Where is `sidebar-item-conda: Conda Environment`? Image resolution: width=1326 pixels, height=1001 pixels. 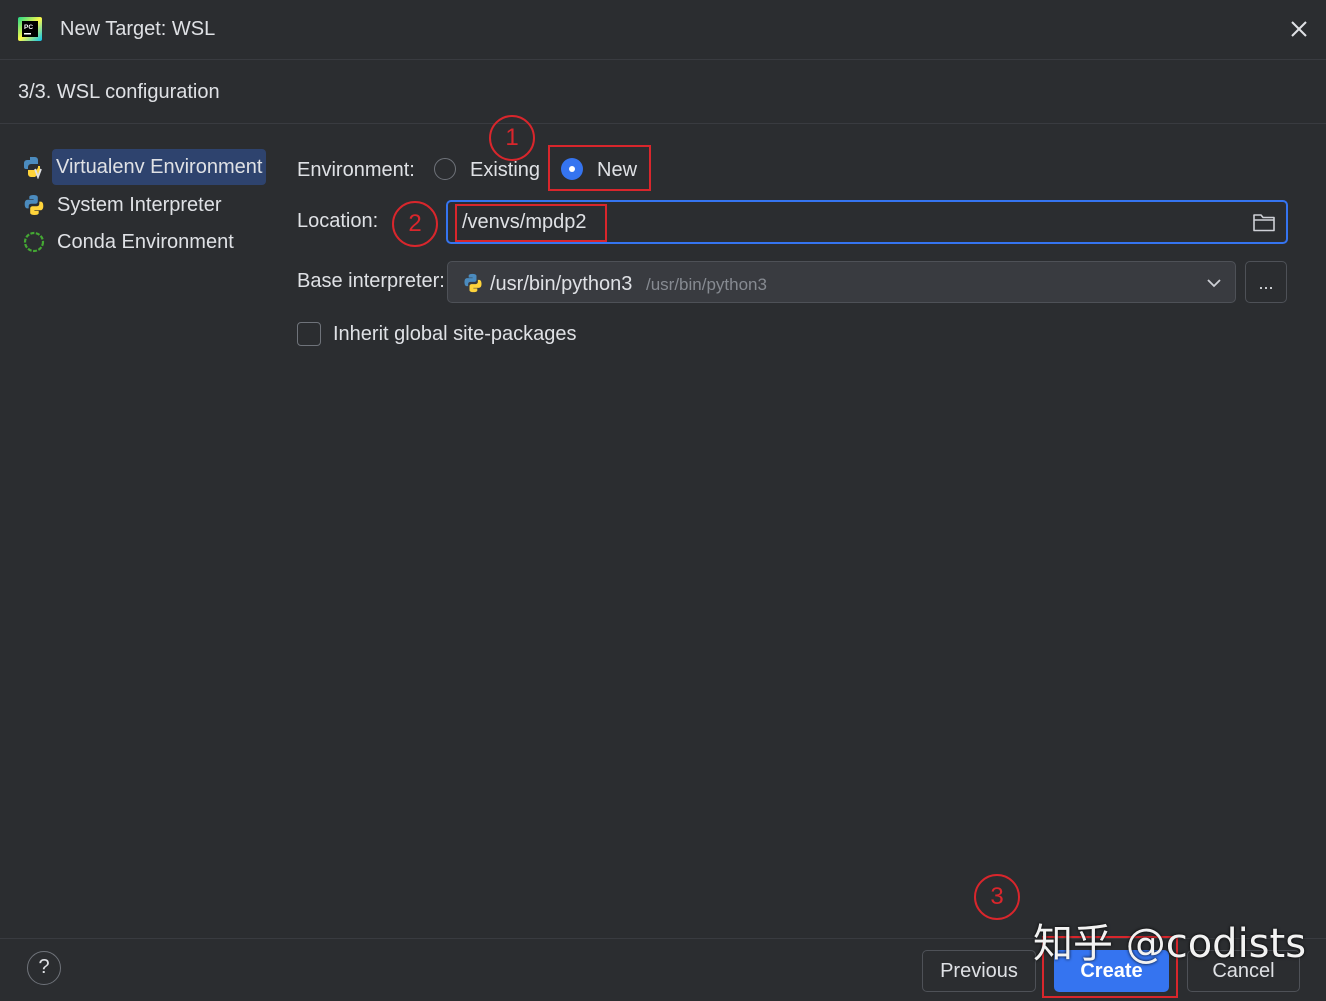
sidebar-item-conda: Conda Environment is located at coordinates (128, 242).